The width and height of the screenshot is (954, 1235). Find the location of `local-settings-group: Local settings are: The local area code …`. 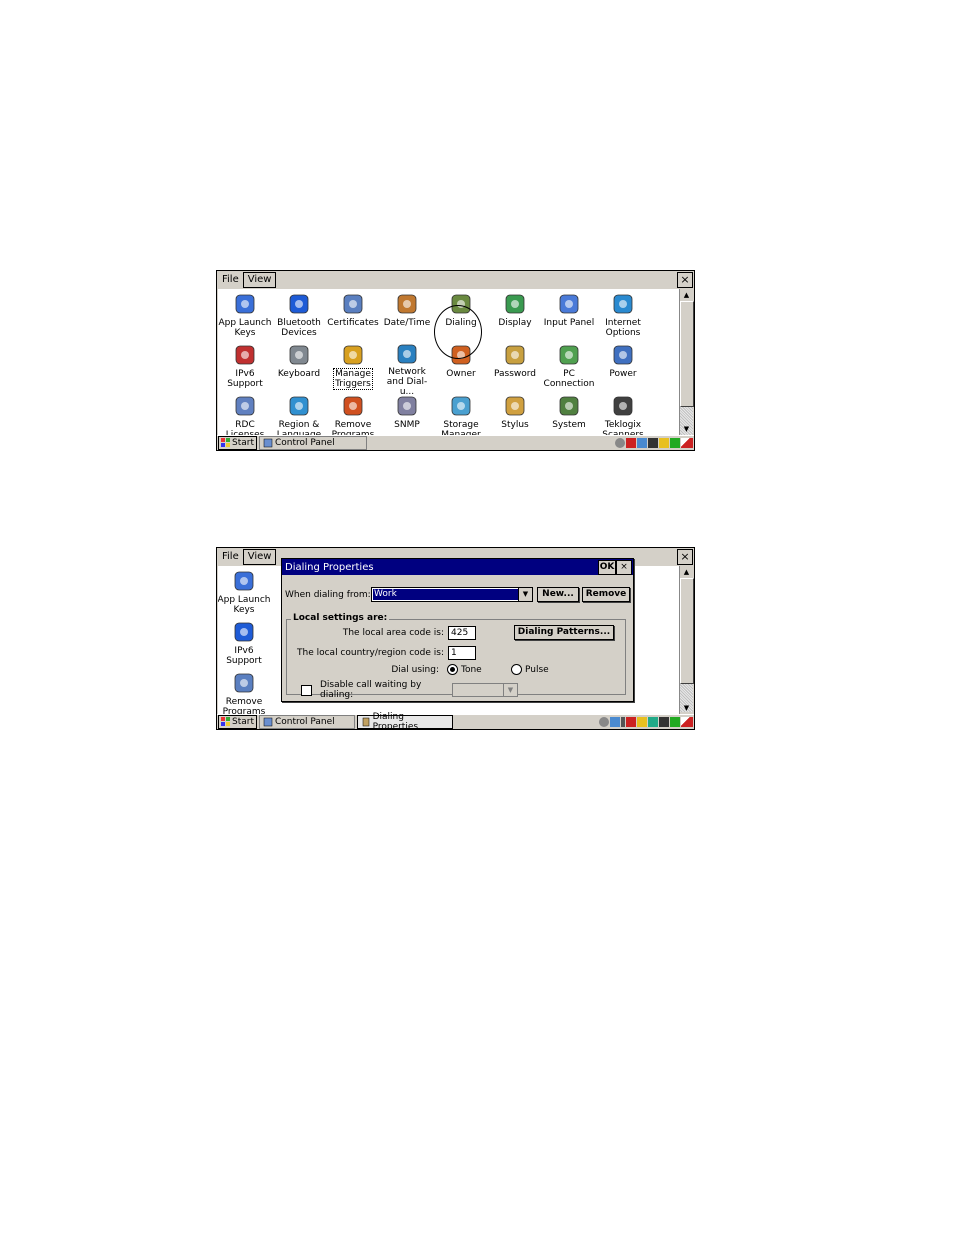

local-settings-group: Local settings are: The local area code … is located at coordinates (456, 656).